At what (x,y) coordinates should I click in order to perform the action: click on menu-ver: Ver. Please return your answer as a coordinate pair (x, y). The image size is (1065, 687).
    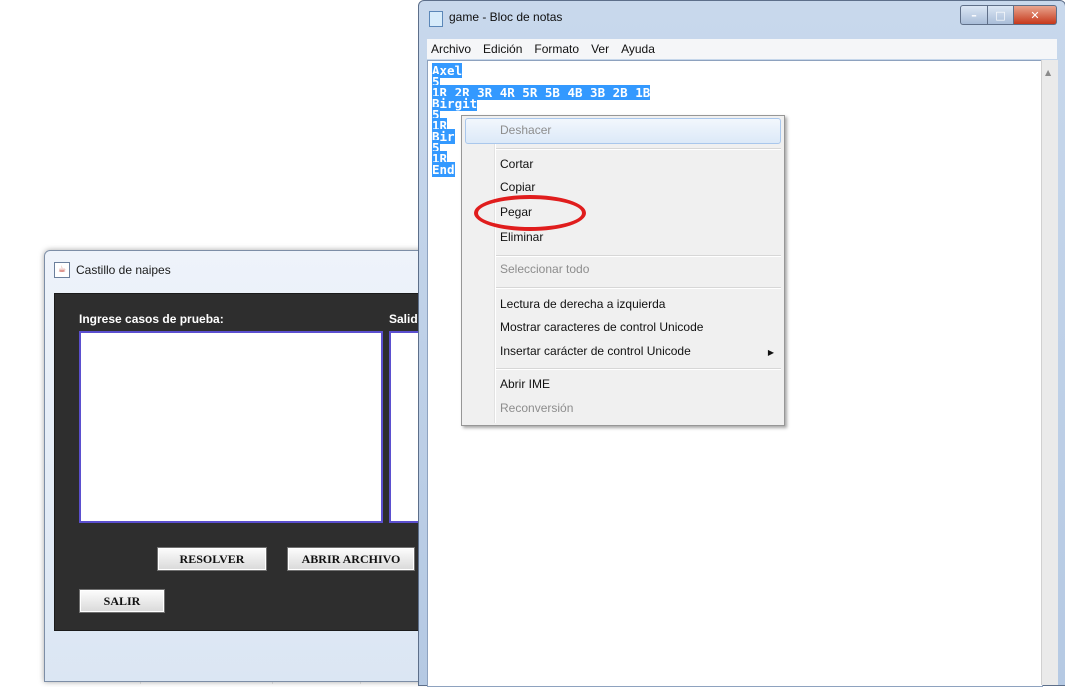
    Looking at the image, I should click on (600, 49).